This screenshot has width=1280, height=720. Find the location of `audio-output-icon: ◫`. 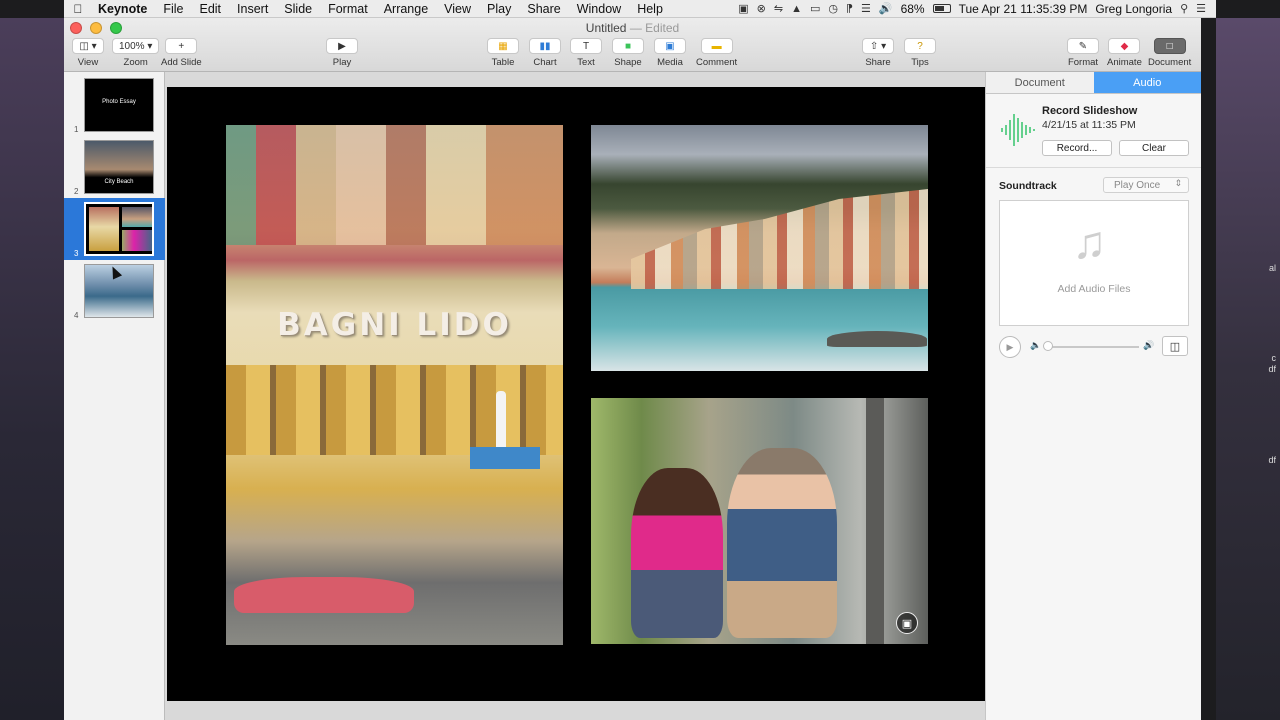

audio-output-icon: ◫ is located at coordinates (1175, 346).